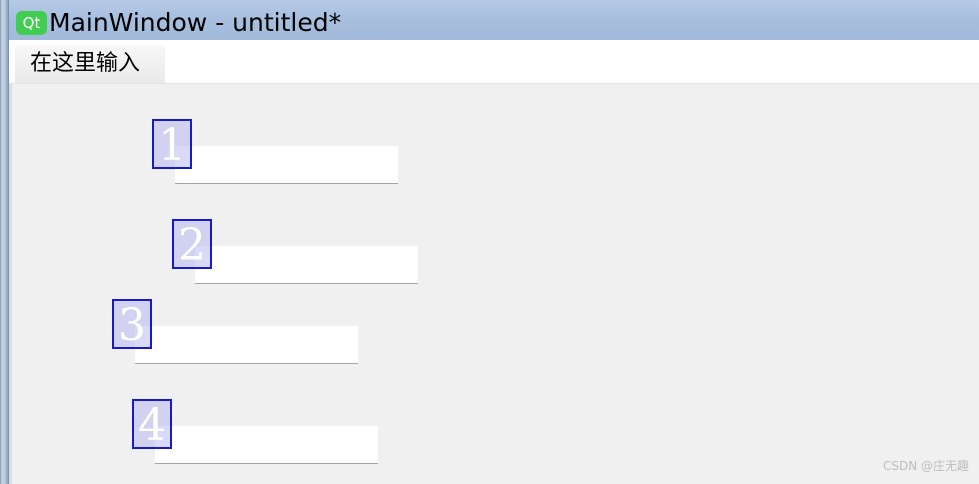 The image size is (979, 484). I want to click on marker-4: 4, so click(152, 425).